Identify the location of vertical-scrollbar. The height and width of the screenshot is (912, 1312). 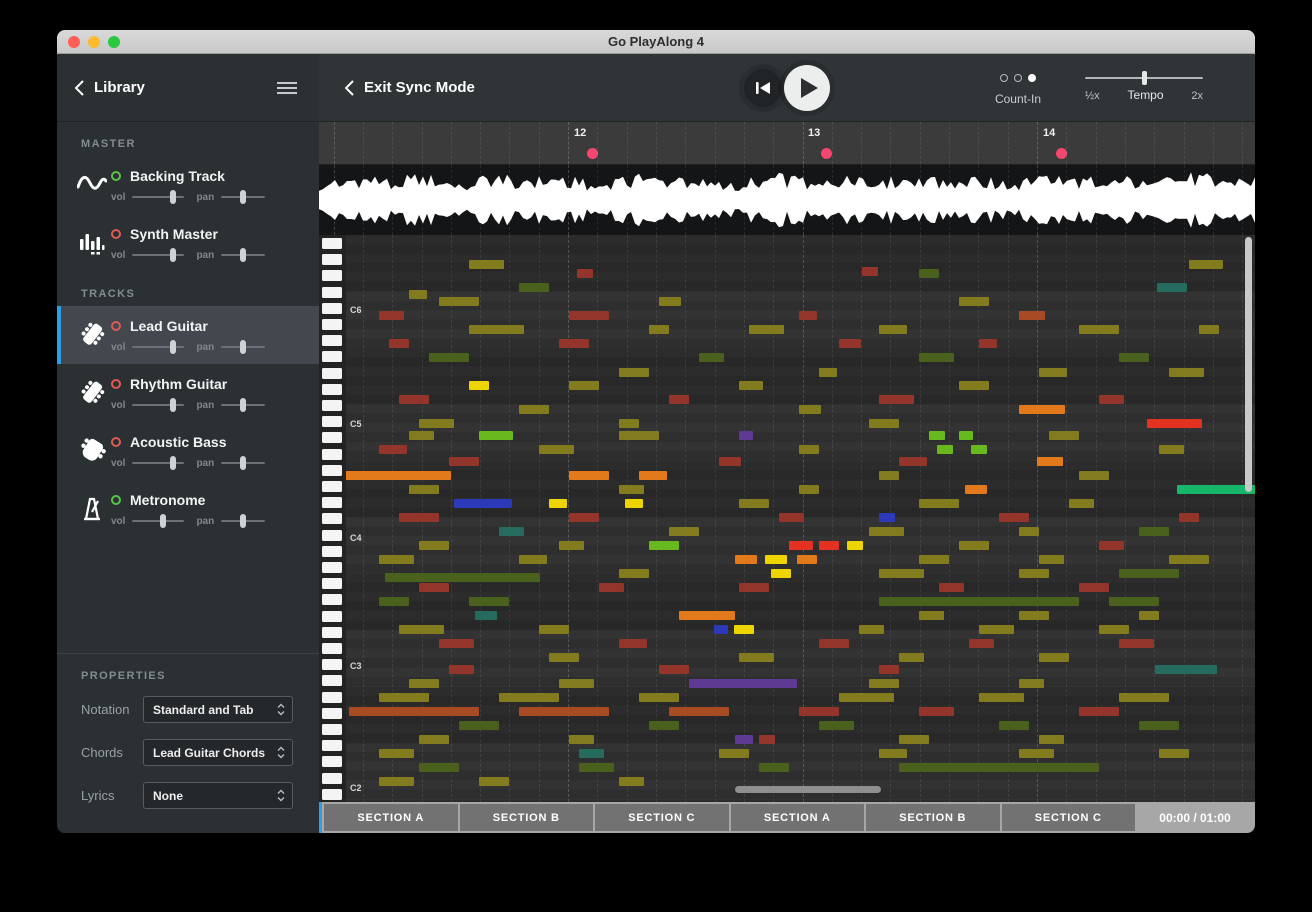
(1248, 364).